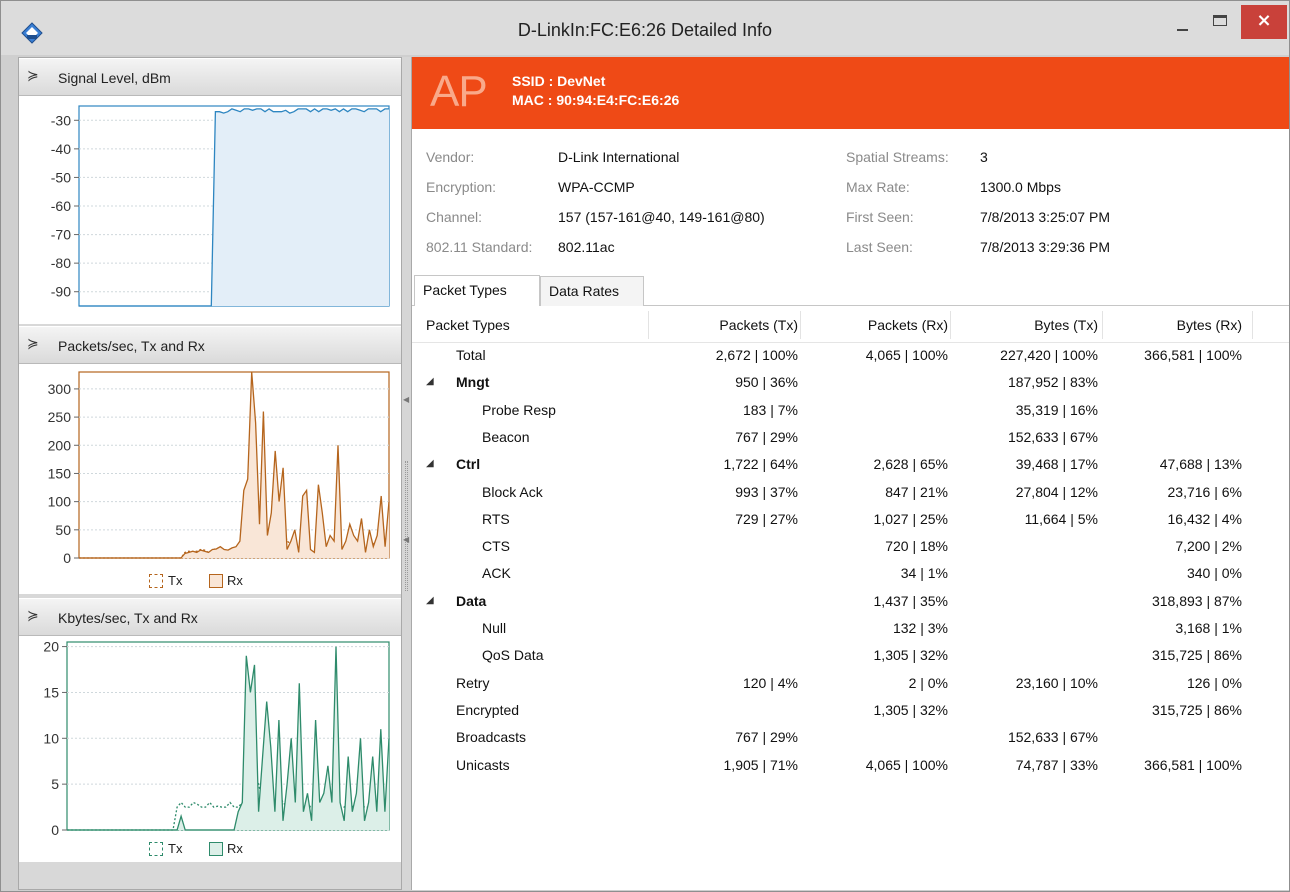  What do you see at coordinates (234, 465) in the screenshot?
I see `plot-area` at bounding box center [234, 465].